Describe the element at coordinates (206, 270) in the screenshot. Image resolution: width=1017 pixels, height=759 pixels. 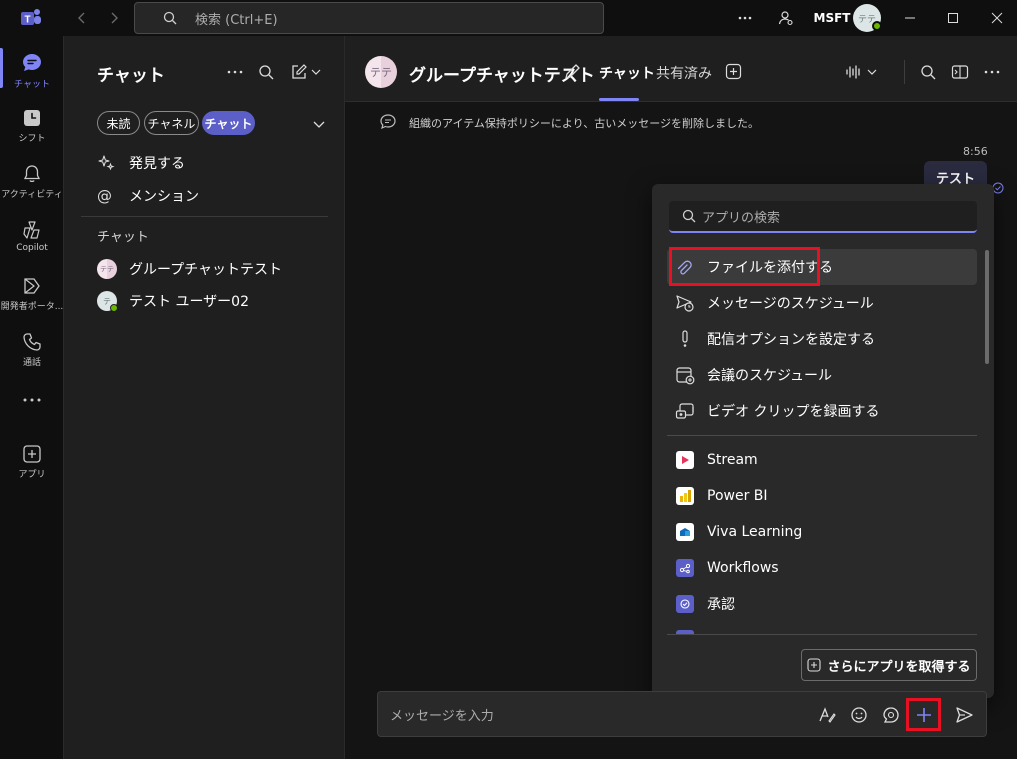
I see `chat-item-name: グループチャットテスト` at that location.